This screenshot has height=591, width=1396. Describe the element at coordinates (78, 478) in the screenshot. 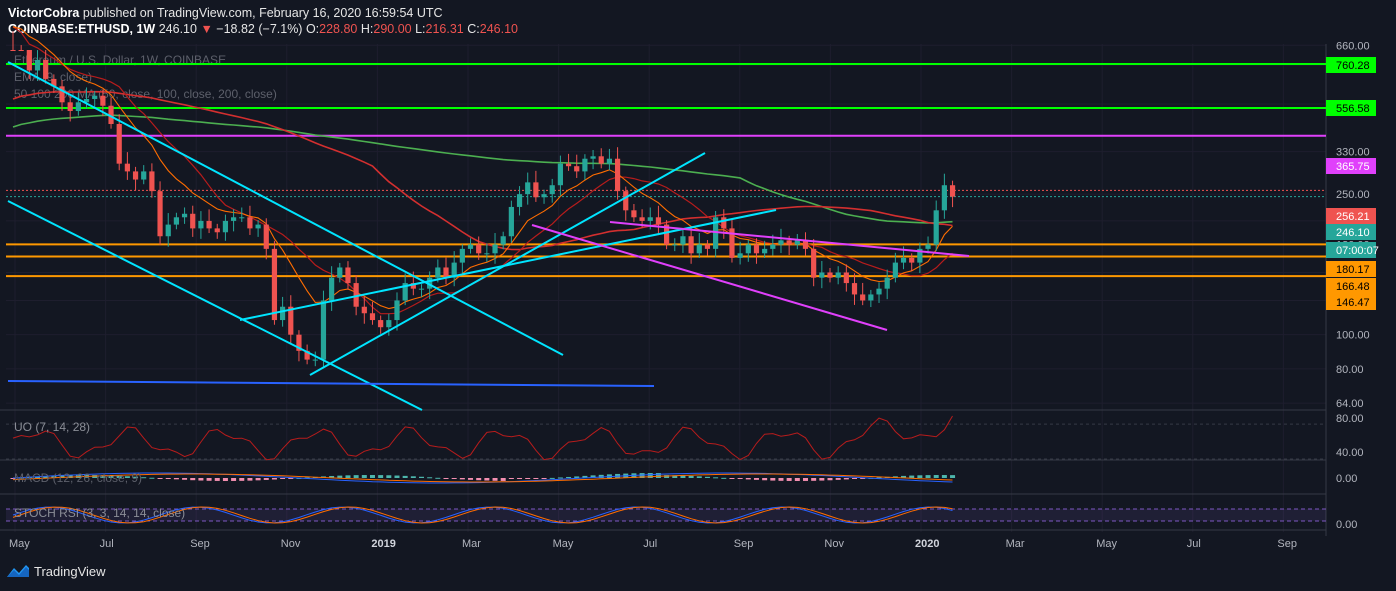

I see `macd-label: MACD (12, 26, close, 9)` at that location.